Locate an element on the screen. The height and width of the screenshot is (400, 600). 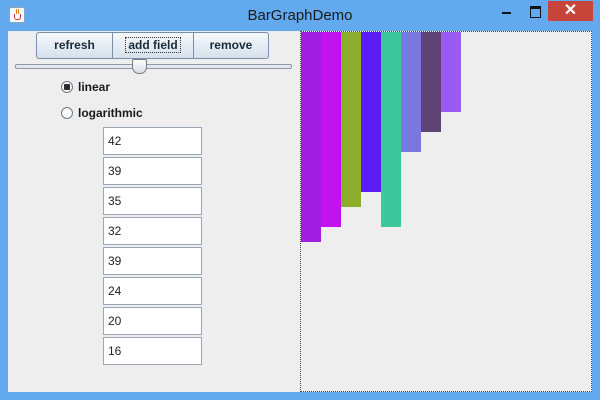
close-button: ✕ is located at coordinates (570, 11).